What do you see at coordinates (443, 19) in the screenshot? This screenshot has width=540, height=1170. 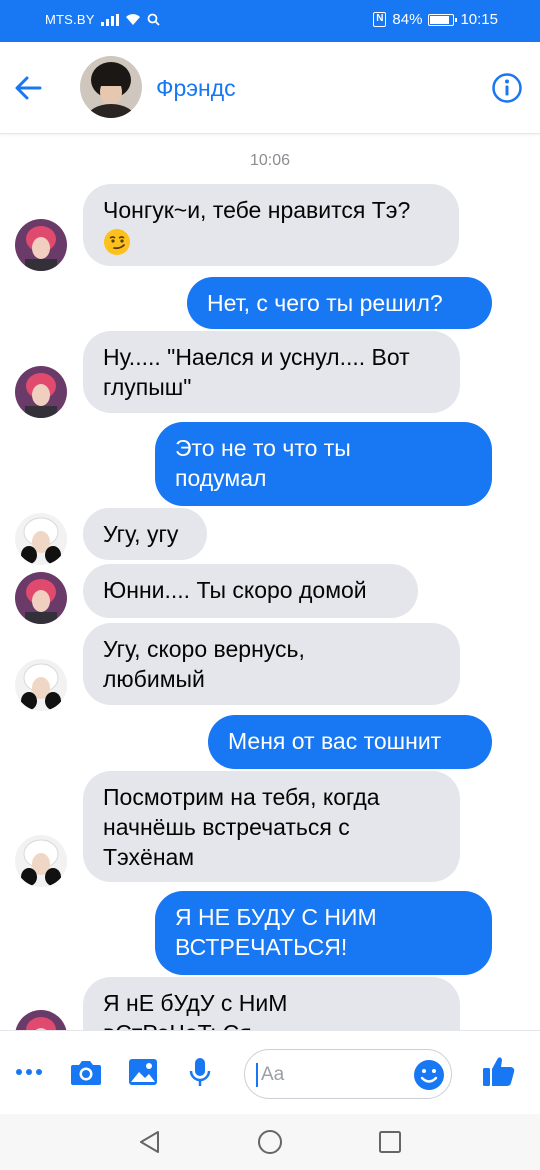 I see `battery-icon` at bounding box center [443, 19].